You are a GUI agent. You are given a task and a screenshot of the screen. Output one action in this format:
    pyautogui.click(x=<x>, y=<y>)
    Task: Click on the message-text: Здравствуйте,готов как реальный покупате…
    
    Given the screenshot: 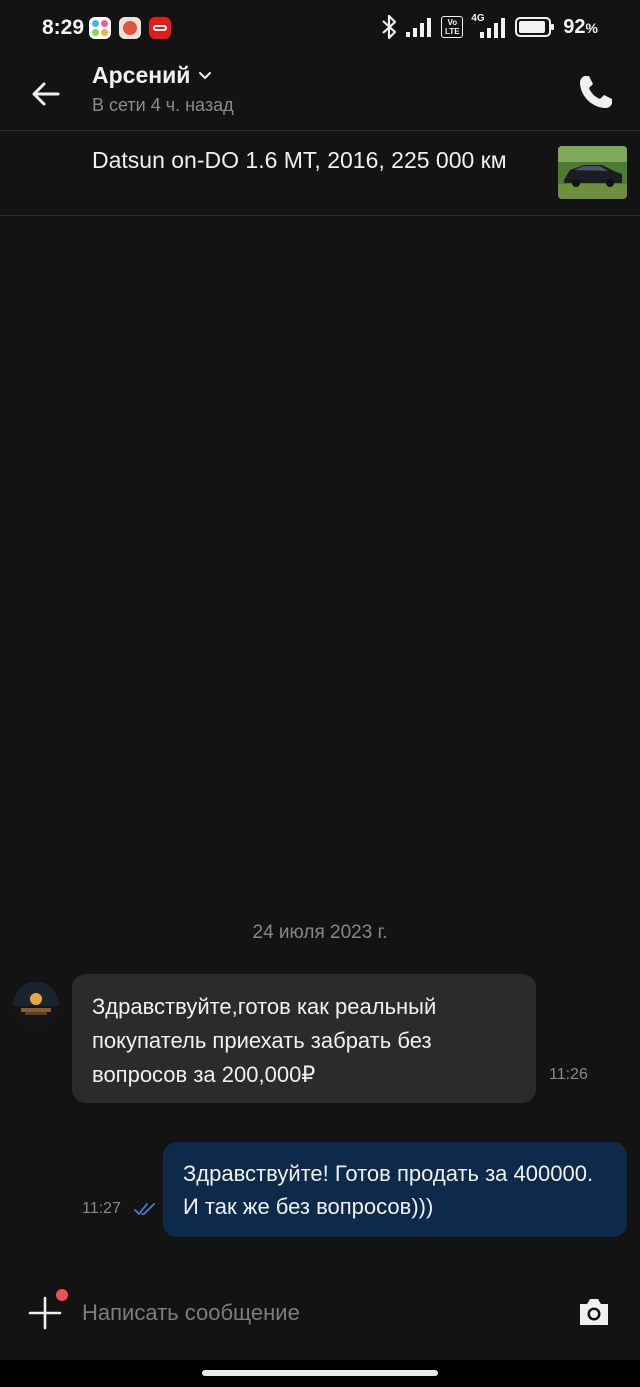 What is the action you would take?
    pyautogui.click(x=264, y=1040)
    